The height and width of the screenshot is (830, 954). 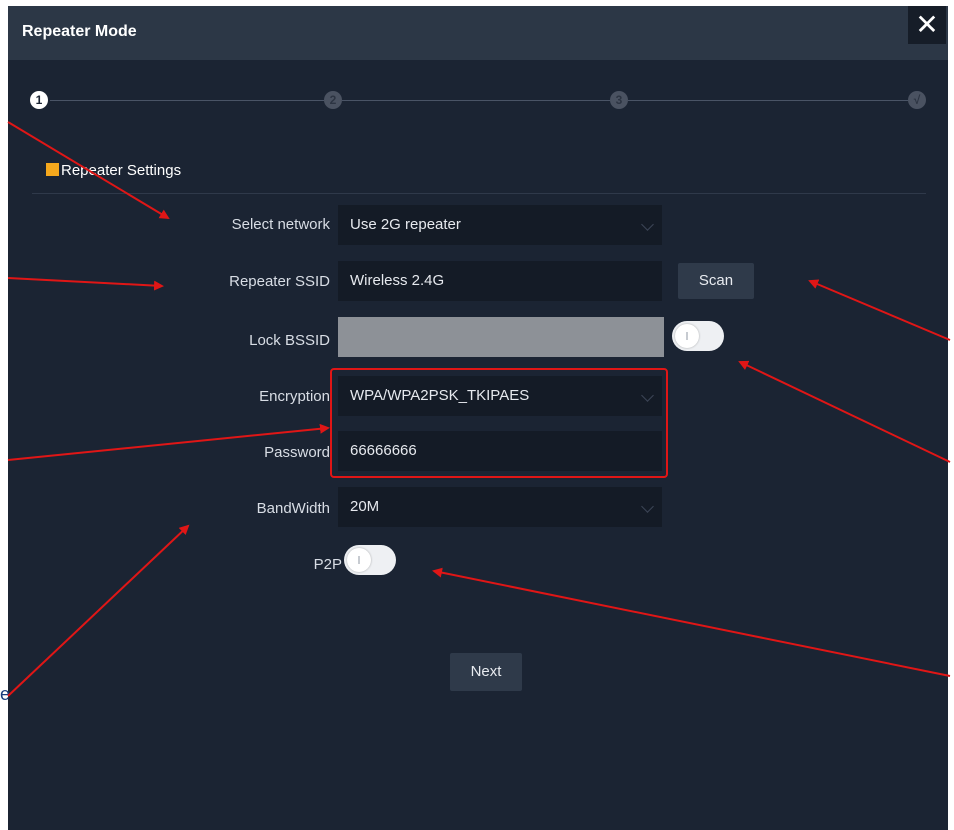 I want to click on close-icon: ✕, so click(x=927, y=25).